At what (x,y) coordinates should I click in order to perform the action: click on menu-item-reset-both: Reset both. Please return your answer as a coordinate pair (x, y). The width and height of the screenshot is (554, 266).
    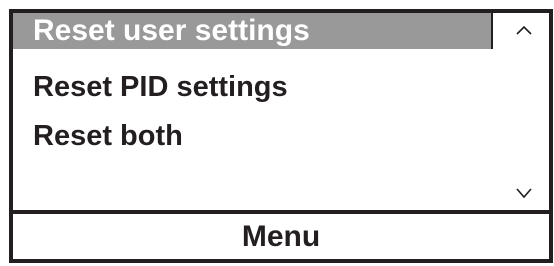
    Looking at the image, I should click on (98, 136).